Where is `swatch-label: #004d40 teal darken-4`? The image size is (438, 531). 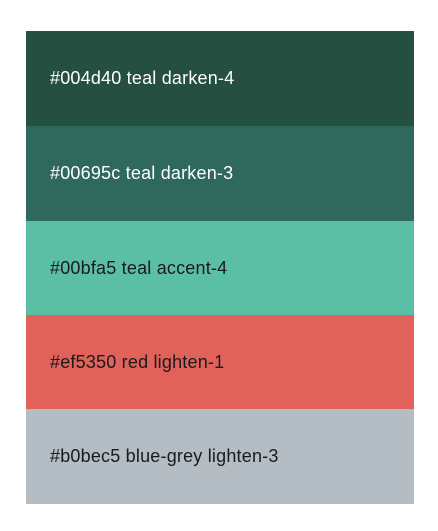 swatch-label: #004d40 teal darken-4 is located at coordinates (142, 78).